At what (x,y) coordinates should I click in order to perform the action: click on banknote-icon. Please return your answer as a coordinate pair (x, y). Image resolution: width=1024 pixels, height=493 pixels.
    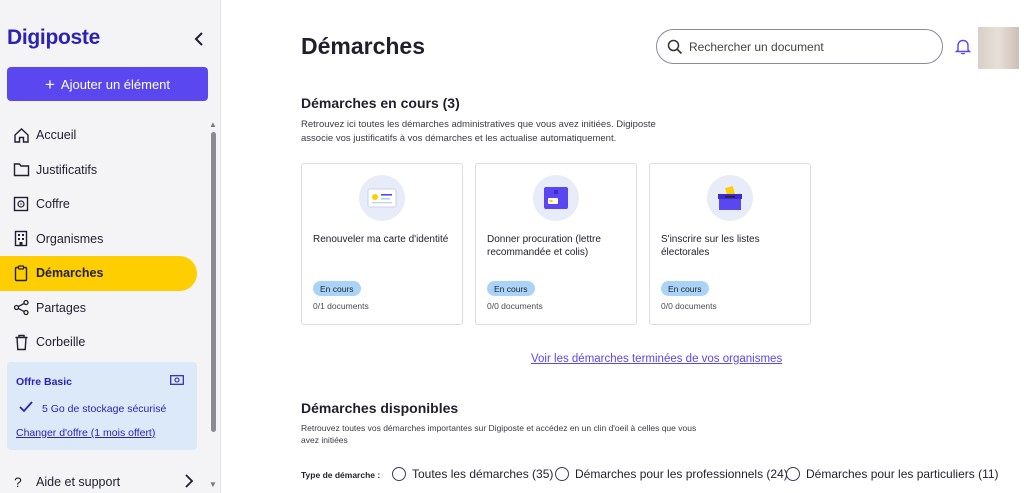
    Looking at the image, I should click on (177, 380).